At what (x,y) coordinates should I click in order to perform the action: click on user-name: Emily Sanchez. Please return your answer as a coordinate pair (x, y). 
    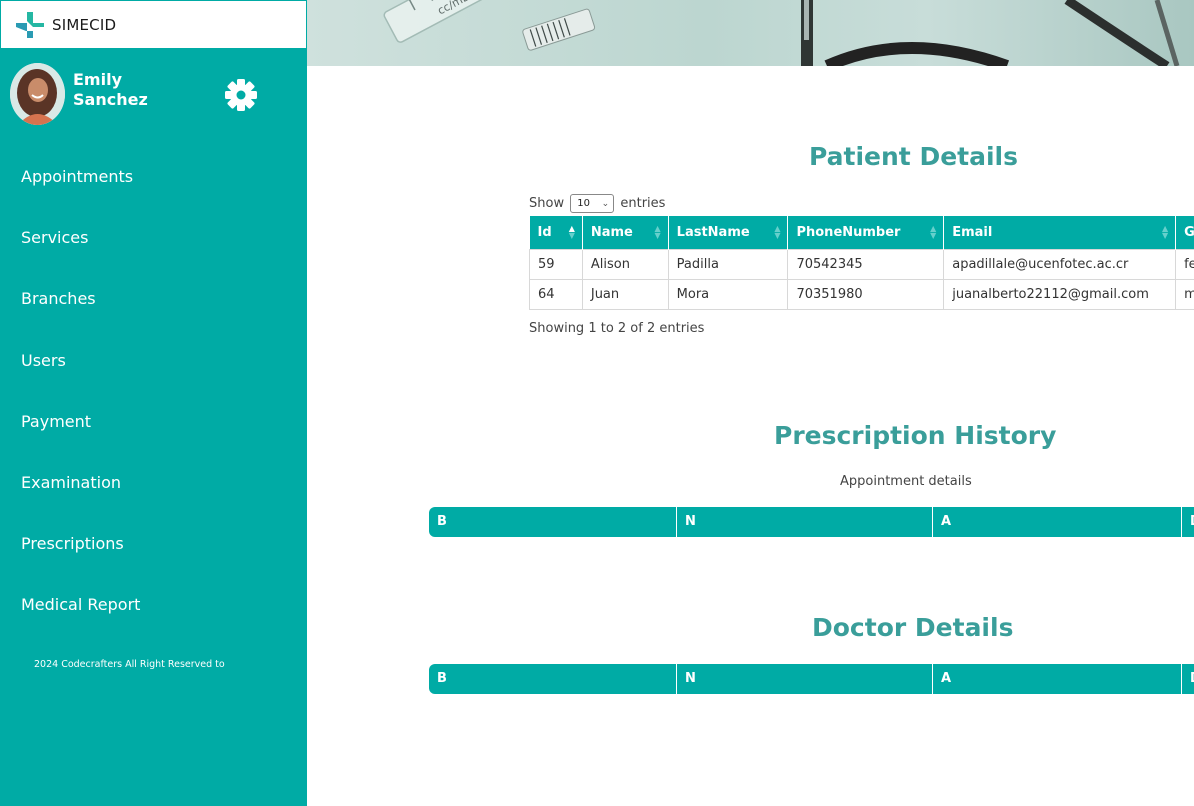
    Looking at the image, I should click on (110, 89).